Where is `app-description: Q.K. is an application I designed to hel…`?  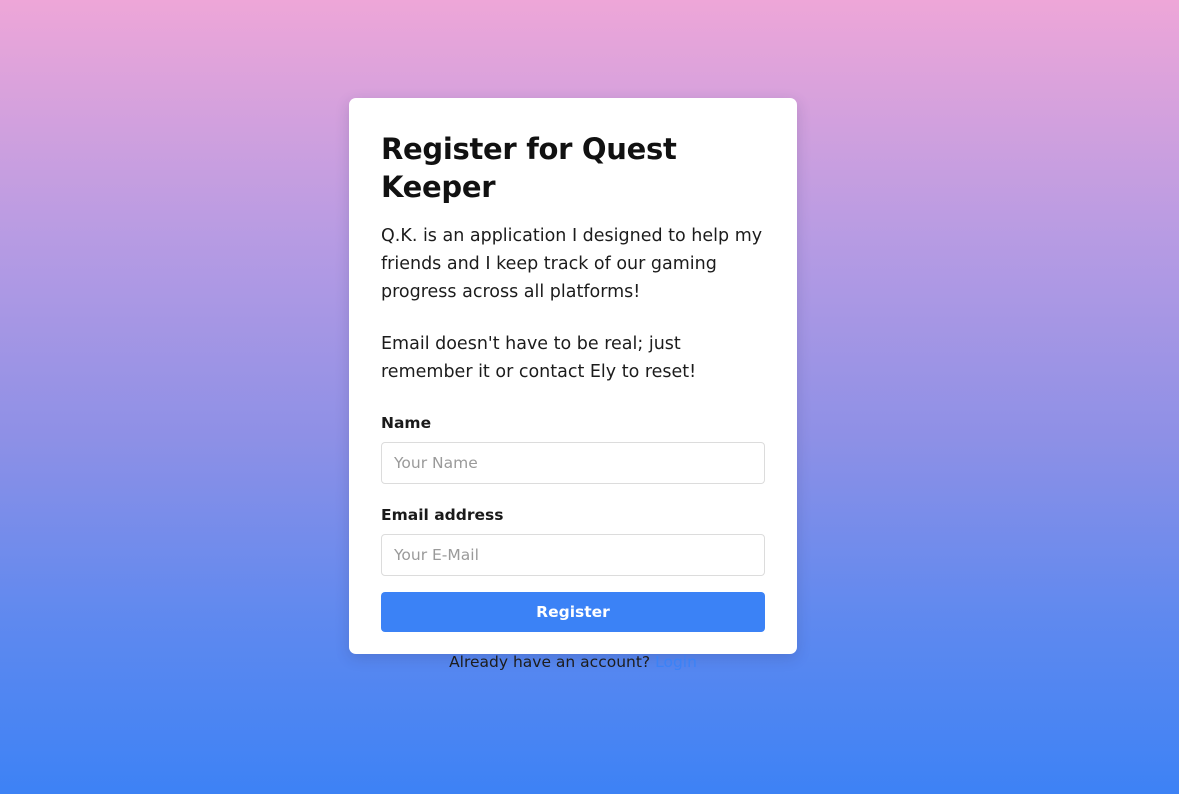 app-description: Q.K. is an application I designed to hel… is located at coordinates (572, 264).